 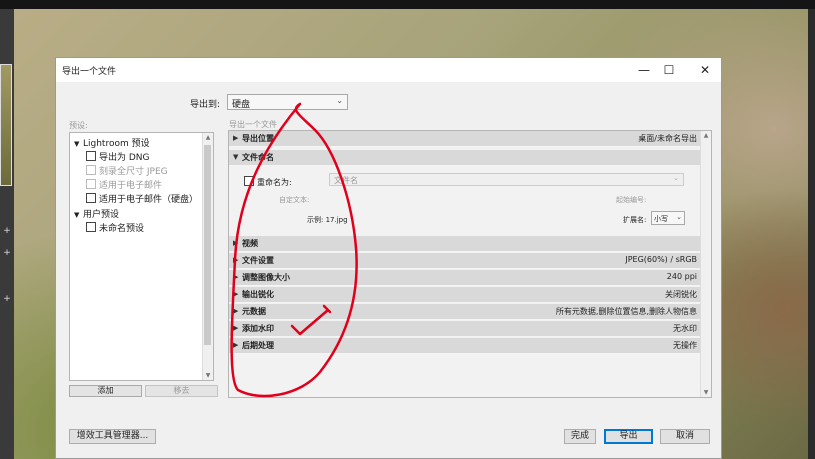 What do you see at coordinates (644, 70) in the screenshot?
I see `minimize-icon: —` at bounding box center [644, 70].